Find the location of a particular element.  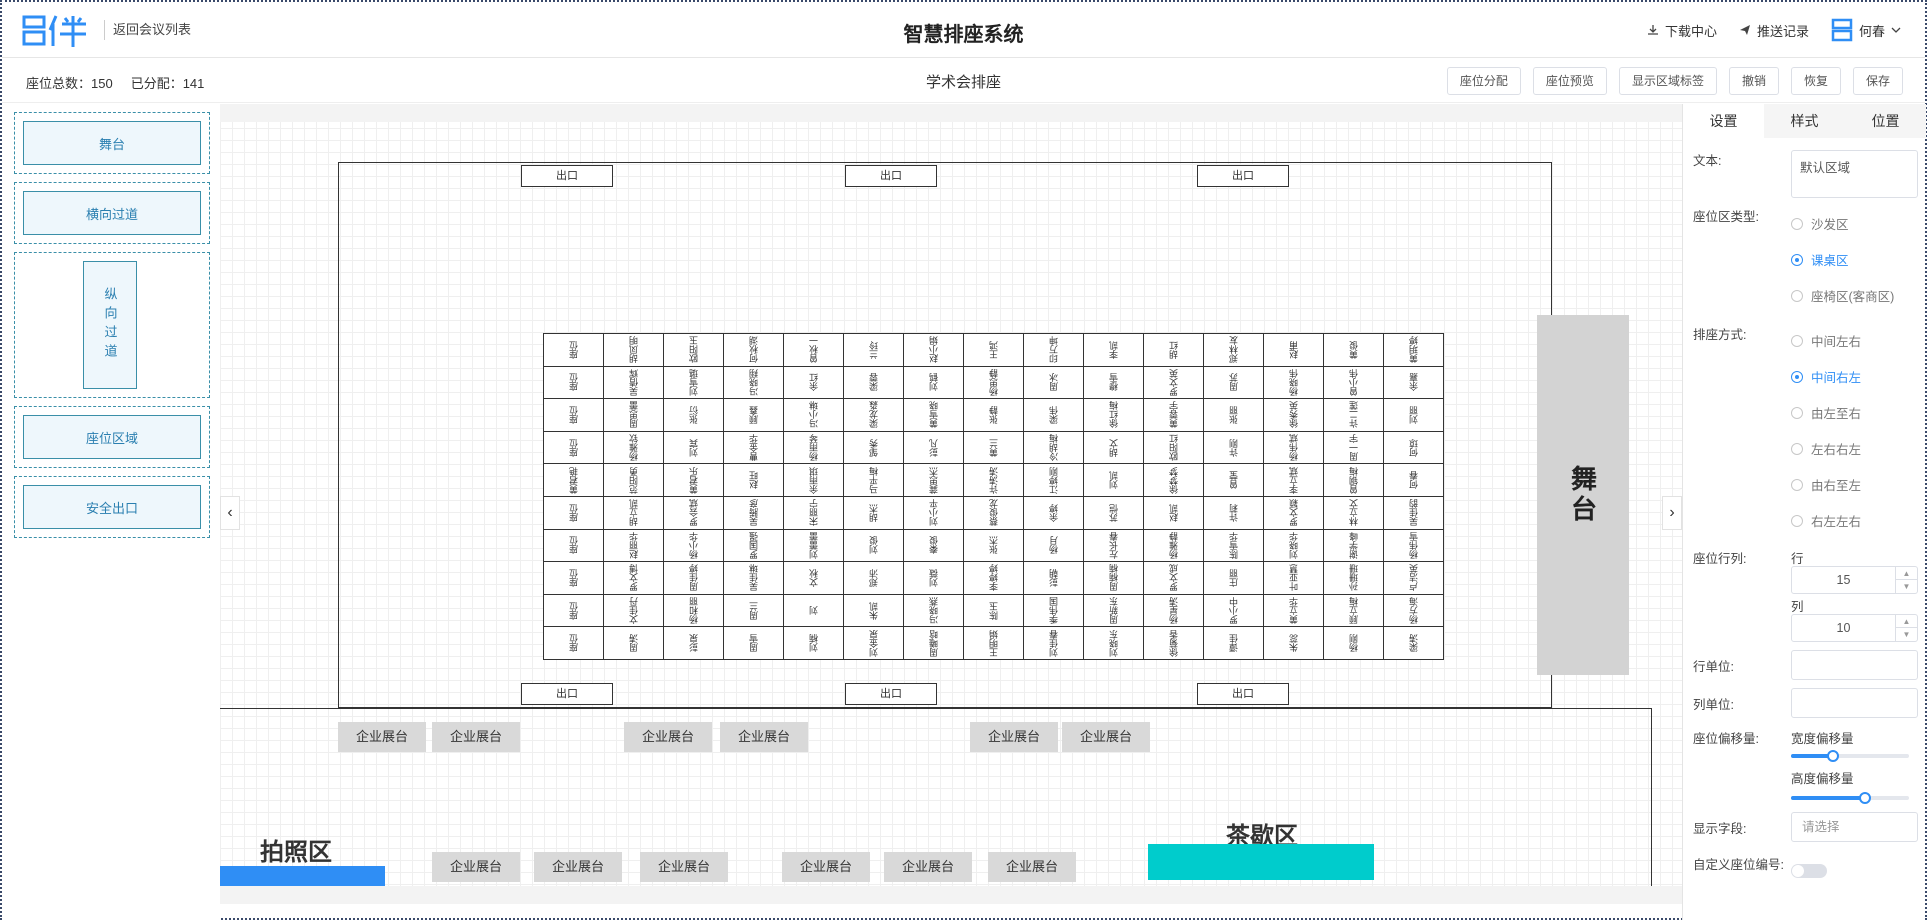

exit-bottom-3: 出口 is located at coordinates (1243, 694).